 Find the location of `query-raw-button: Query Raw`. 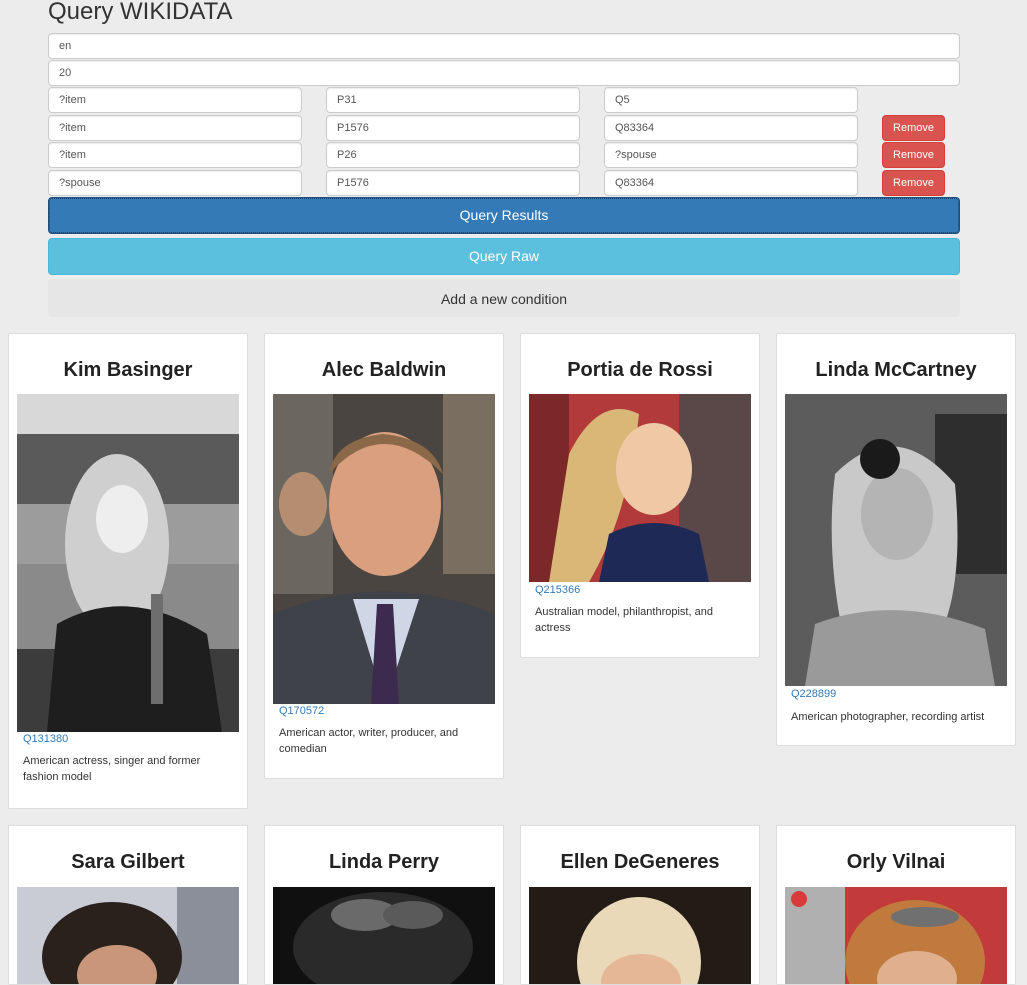

query-raw-button: Query Raw is located at coordinates (504, 256).